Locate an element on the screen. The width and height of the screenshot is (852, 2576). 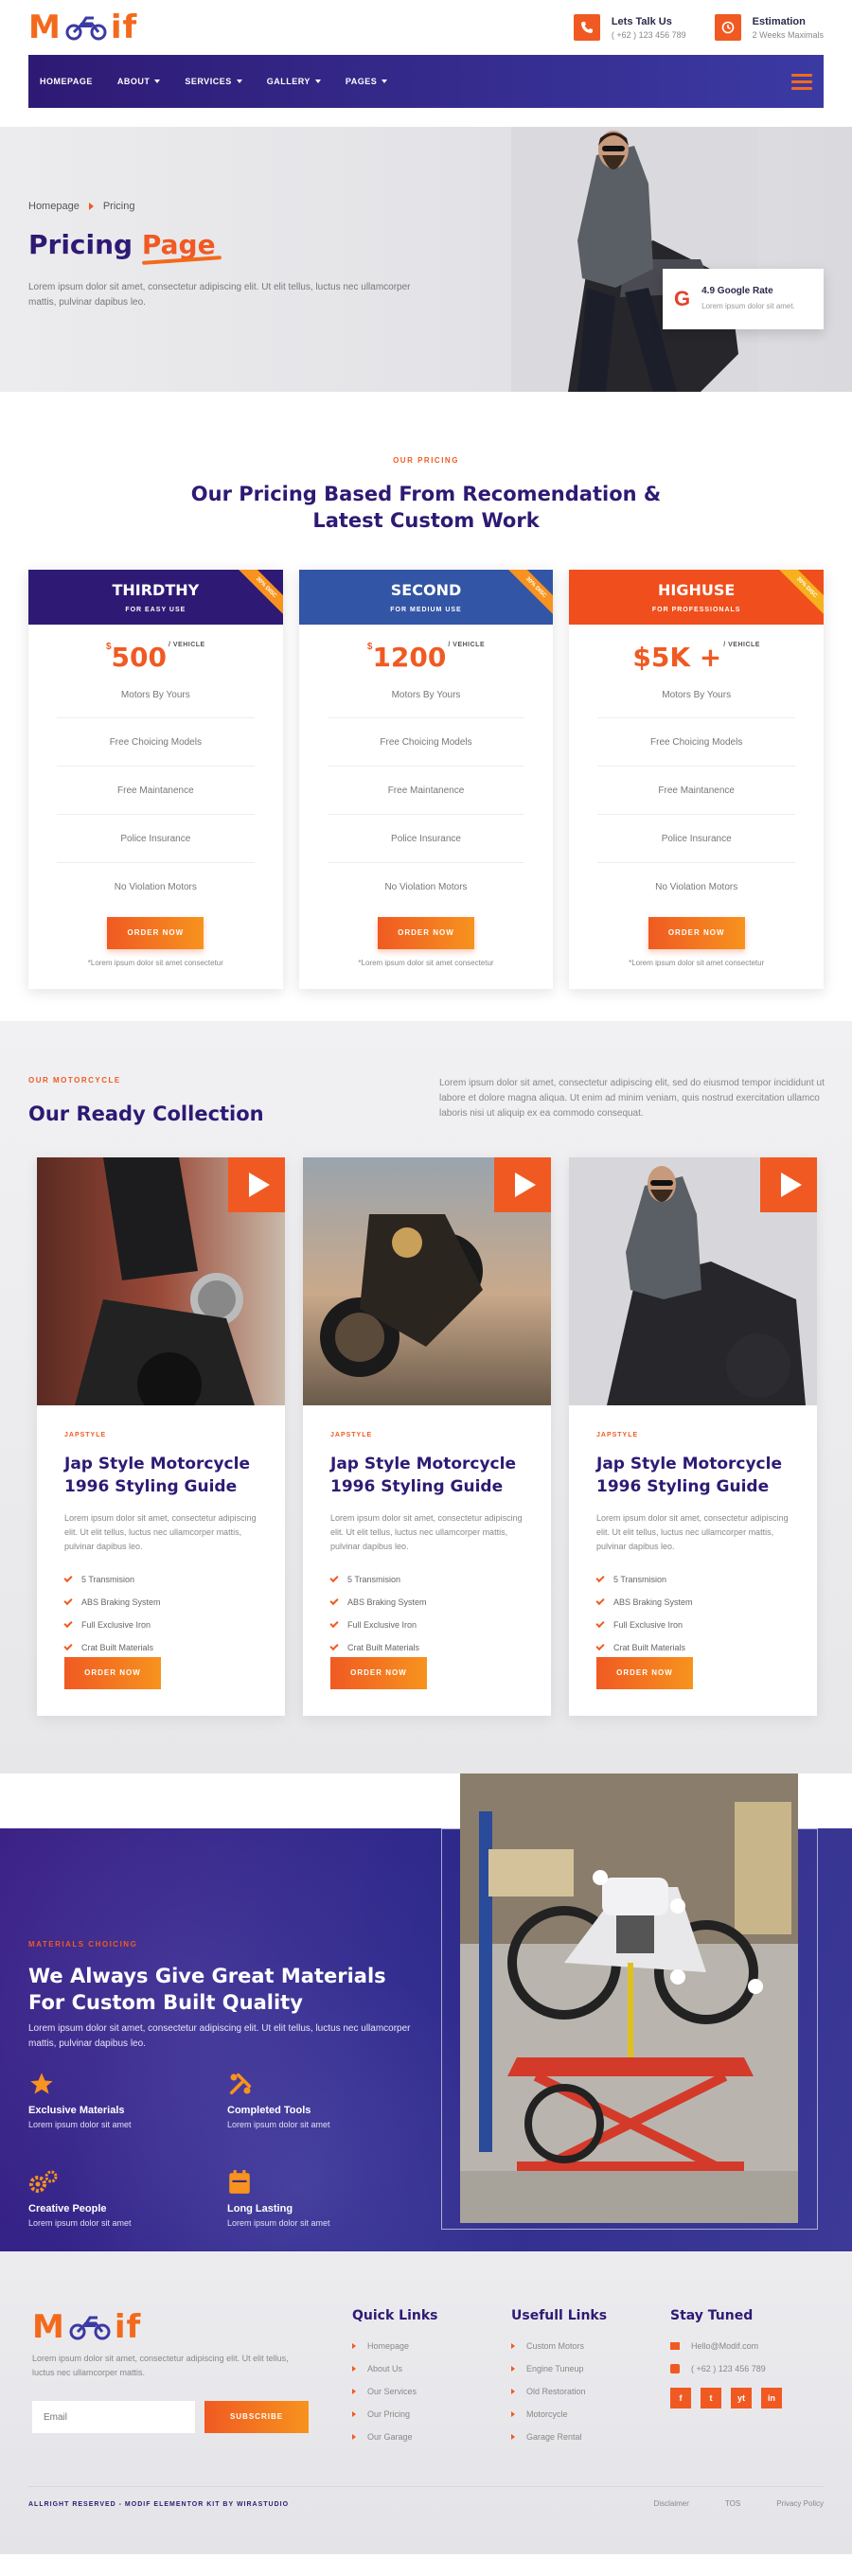
motorcycle-logo-icon is located at coordinates (90, 2328).